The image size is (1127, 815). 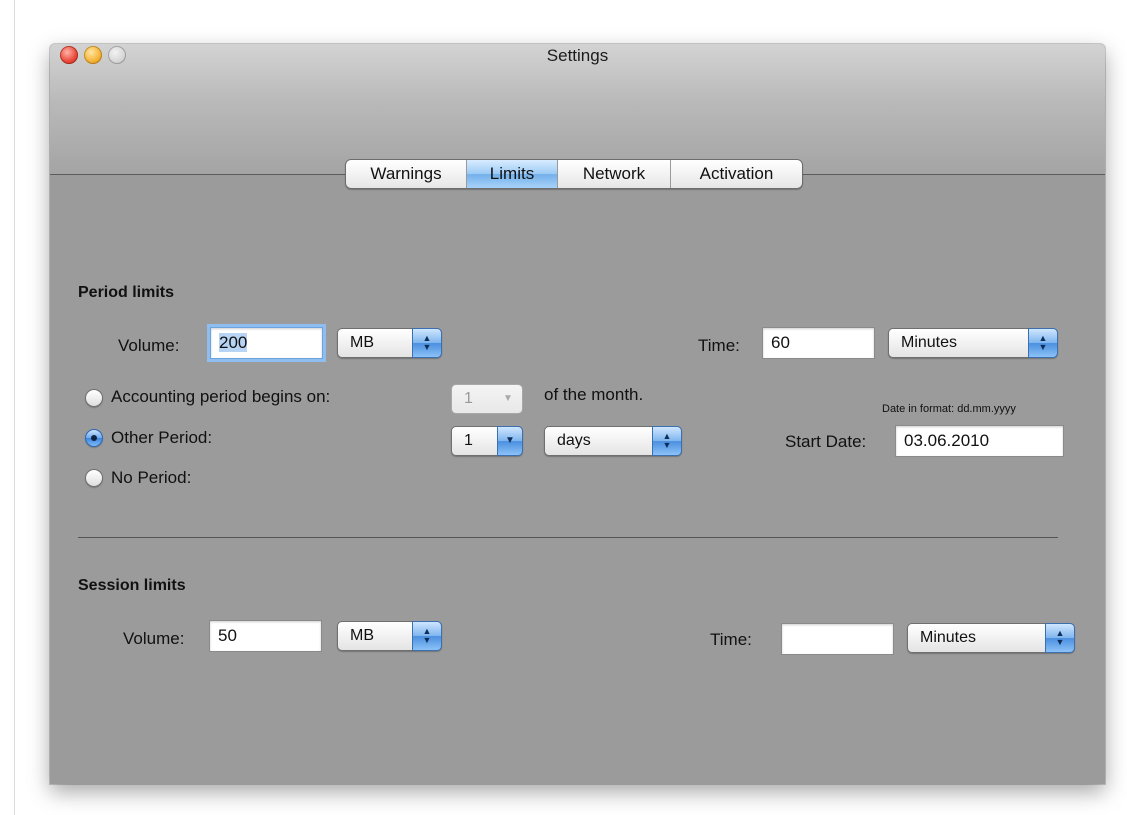 What do you see at coordinates (568, 537) in the screenshot?
I see `section-divider` at bounding box center [568, 537].